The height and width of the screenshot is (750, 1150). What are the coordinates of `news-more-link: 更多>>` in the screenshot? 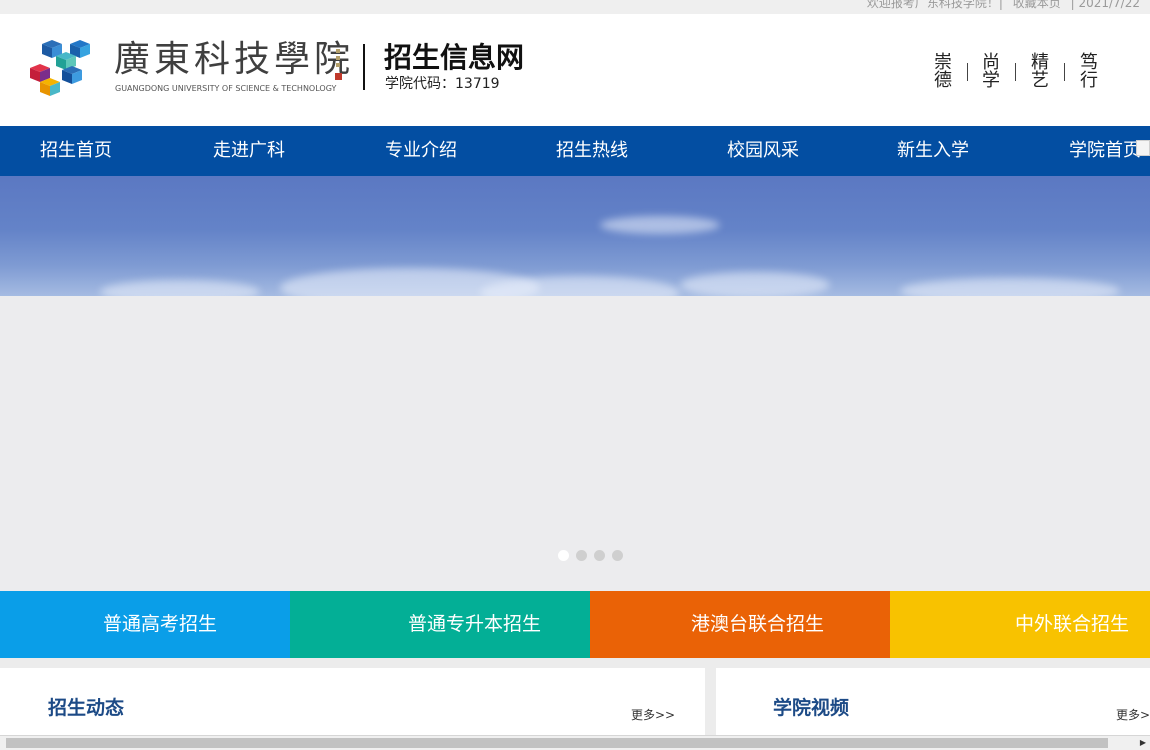 It's located at (653, 714).